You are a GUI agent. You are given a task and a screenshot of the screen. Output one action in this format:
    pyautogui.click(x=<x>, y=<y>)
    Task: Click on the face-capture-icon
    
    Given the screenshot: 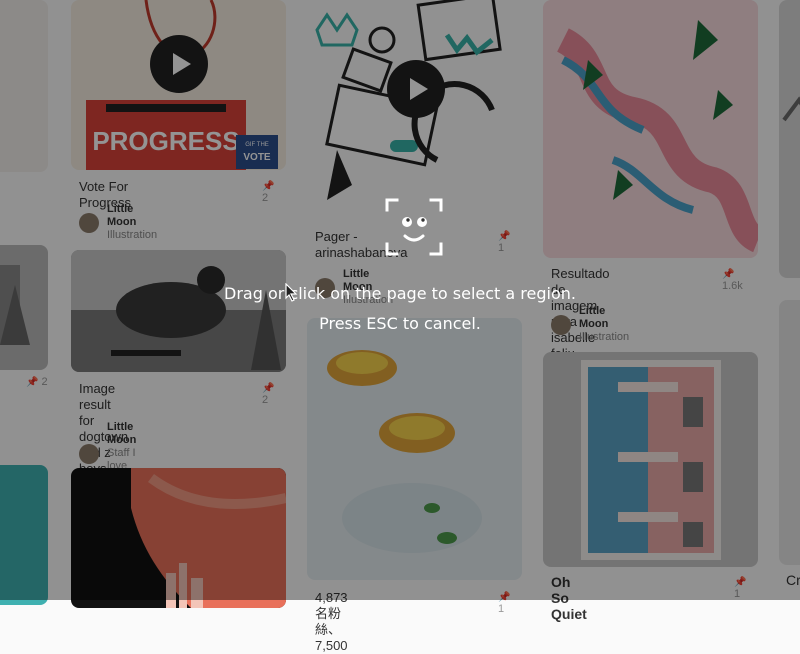 What is the action you would take?
    pyautogui.click(x=414, y=227)
    